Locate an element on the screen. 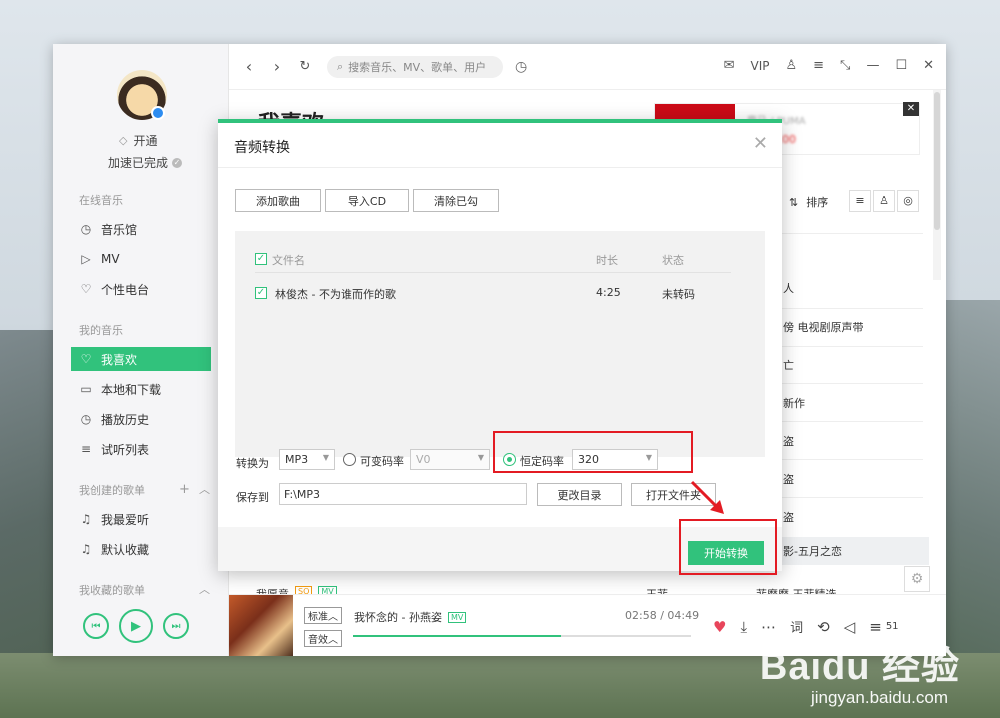 The image size is (1000, 718). list-item: 人 is located at coordinates (856, 288).